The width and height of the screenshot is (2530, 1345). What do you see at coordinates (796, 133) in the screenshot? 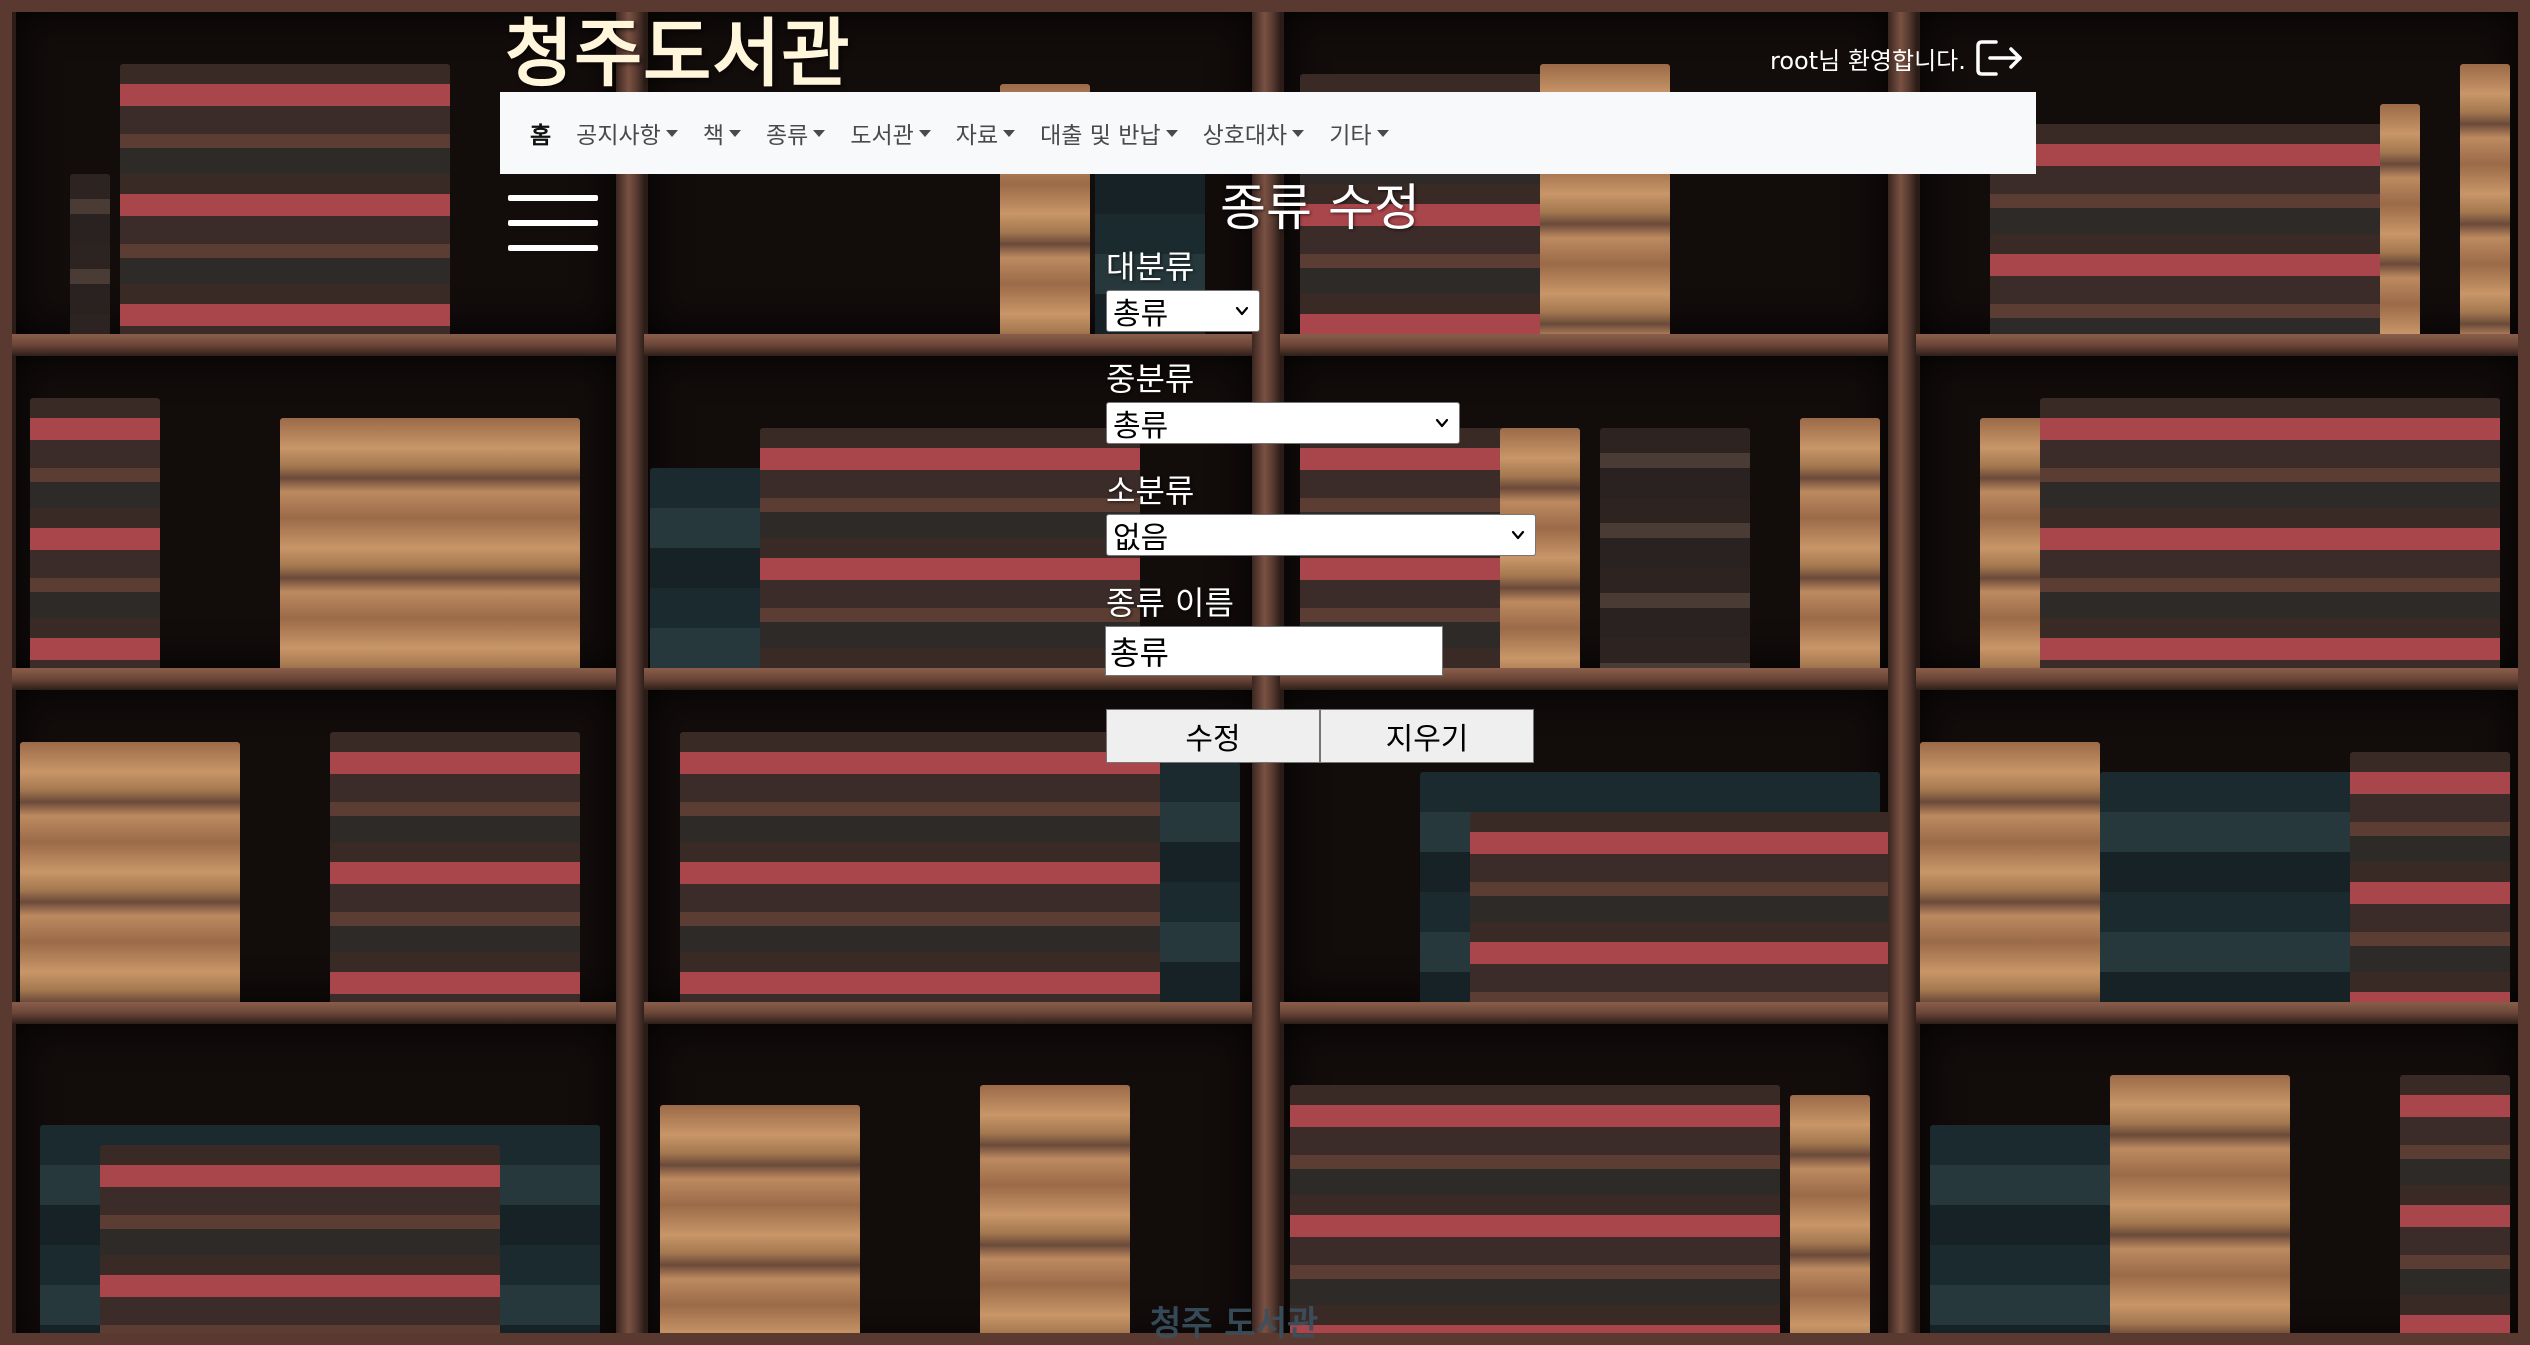
I see `nav-item-categories: 종류` at bounding box center [796, 133].